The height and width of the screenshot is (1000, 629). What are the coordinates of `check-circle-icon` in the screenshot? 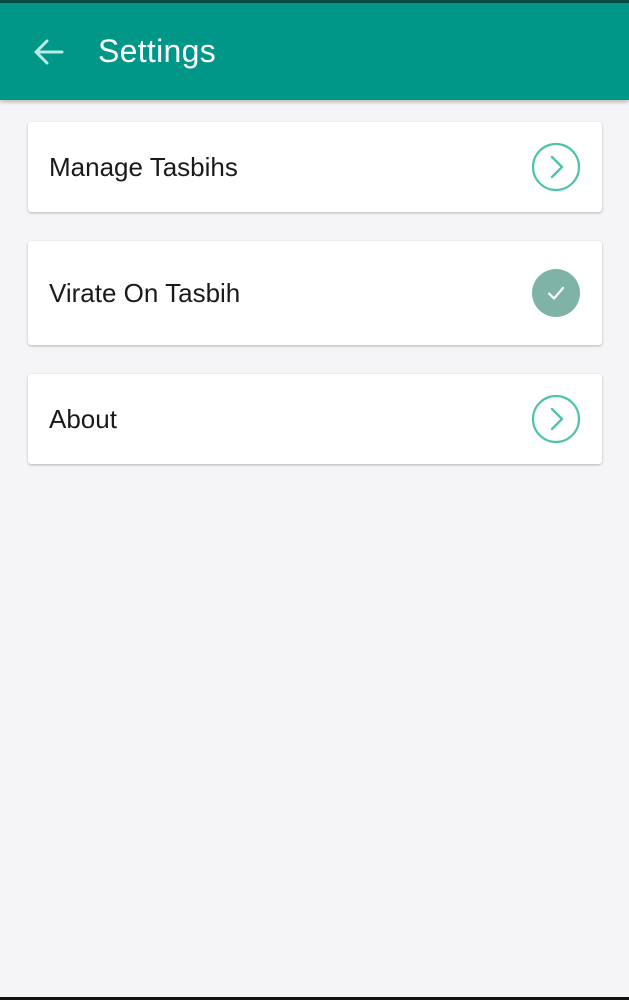 It's located at (556, 293).